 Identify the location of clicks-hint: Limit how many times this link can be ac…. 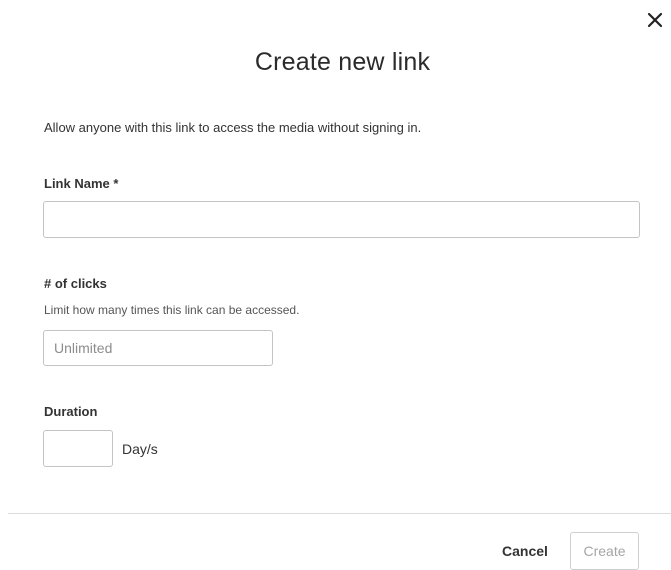
(172, 310).